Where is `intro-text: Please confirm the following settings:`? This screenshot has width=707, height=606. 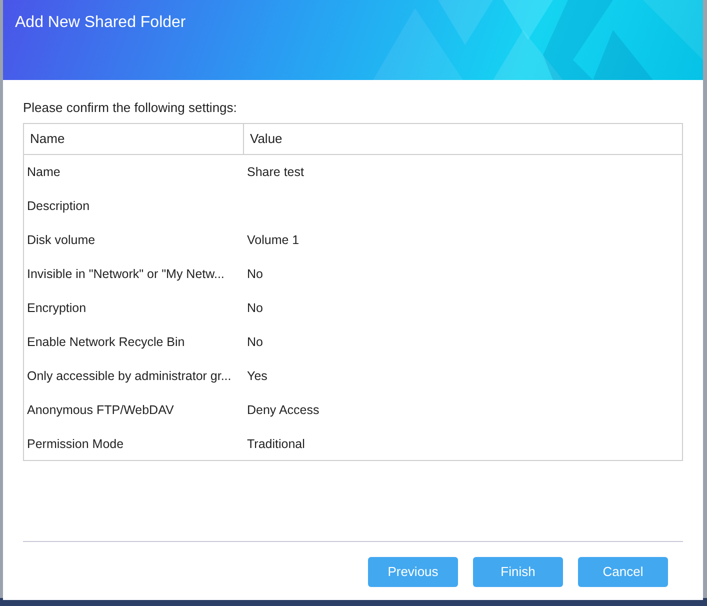 intro-text: Please confirm the following settings: is located at coordinates (130, 108).